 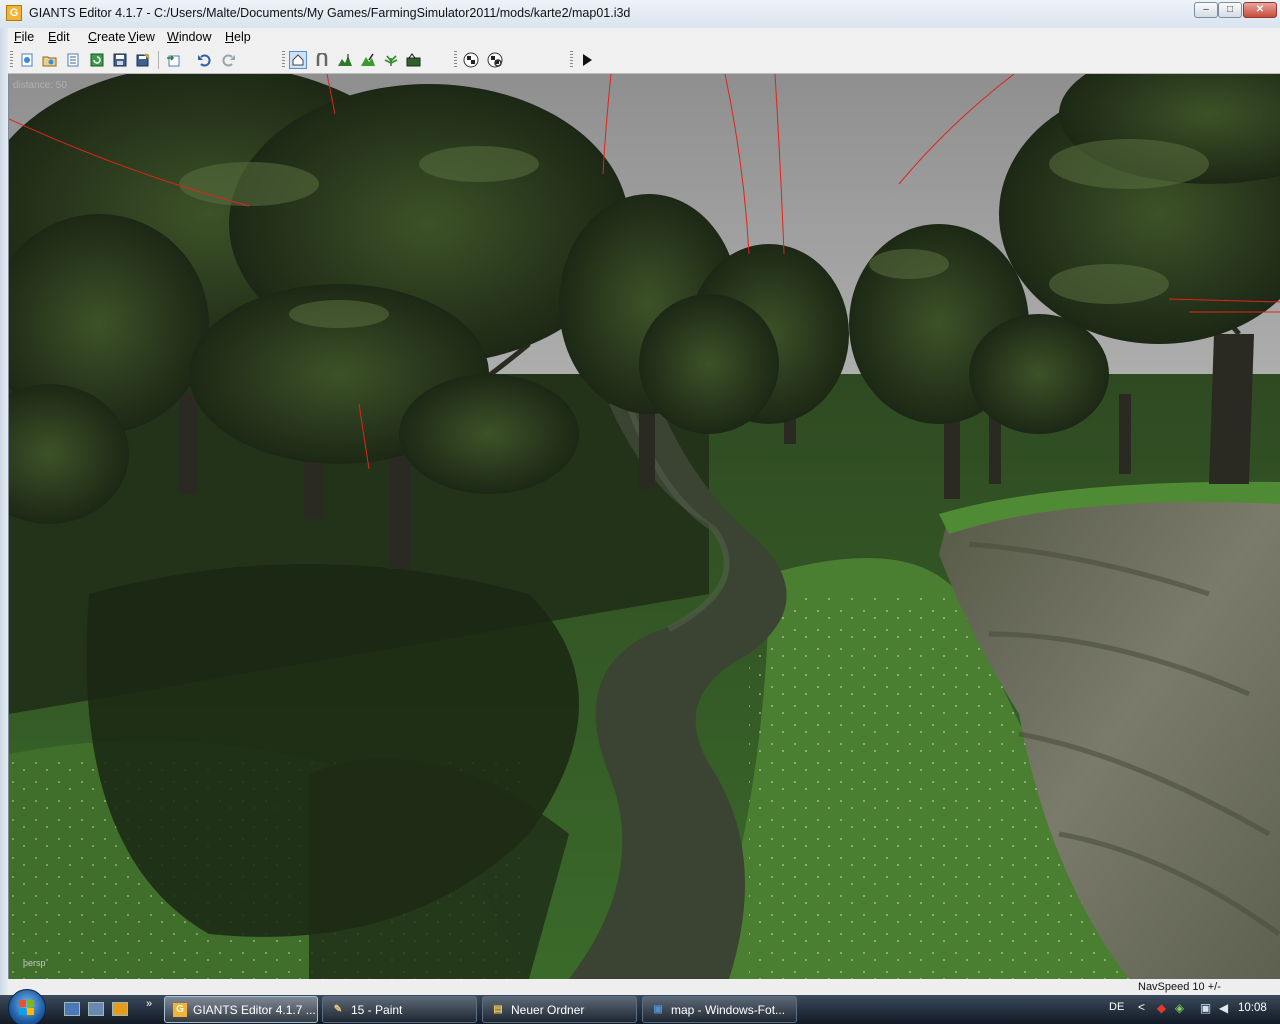 I want to click on menu-edit: Edit, so click(x=59, y=37).